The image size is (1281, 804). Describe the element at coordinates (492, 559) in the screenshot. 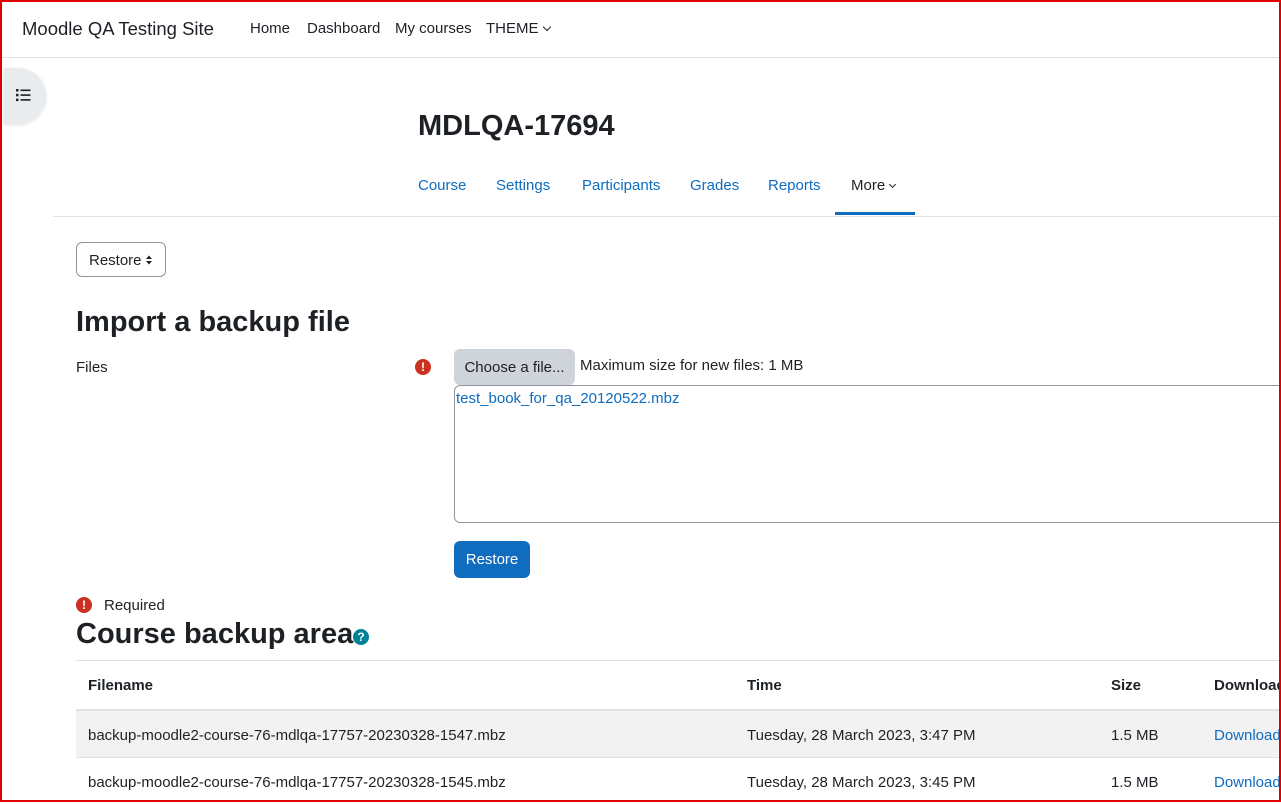

I see `restore-button: Restore` at that location.